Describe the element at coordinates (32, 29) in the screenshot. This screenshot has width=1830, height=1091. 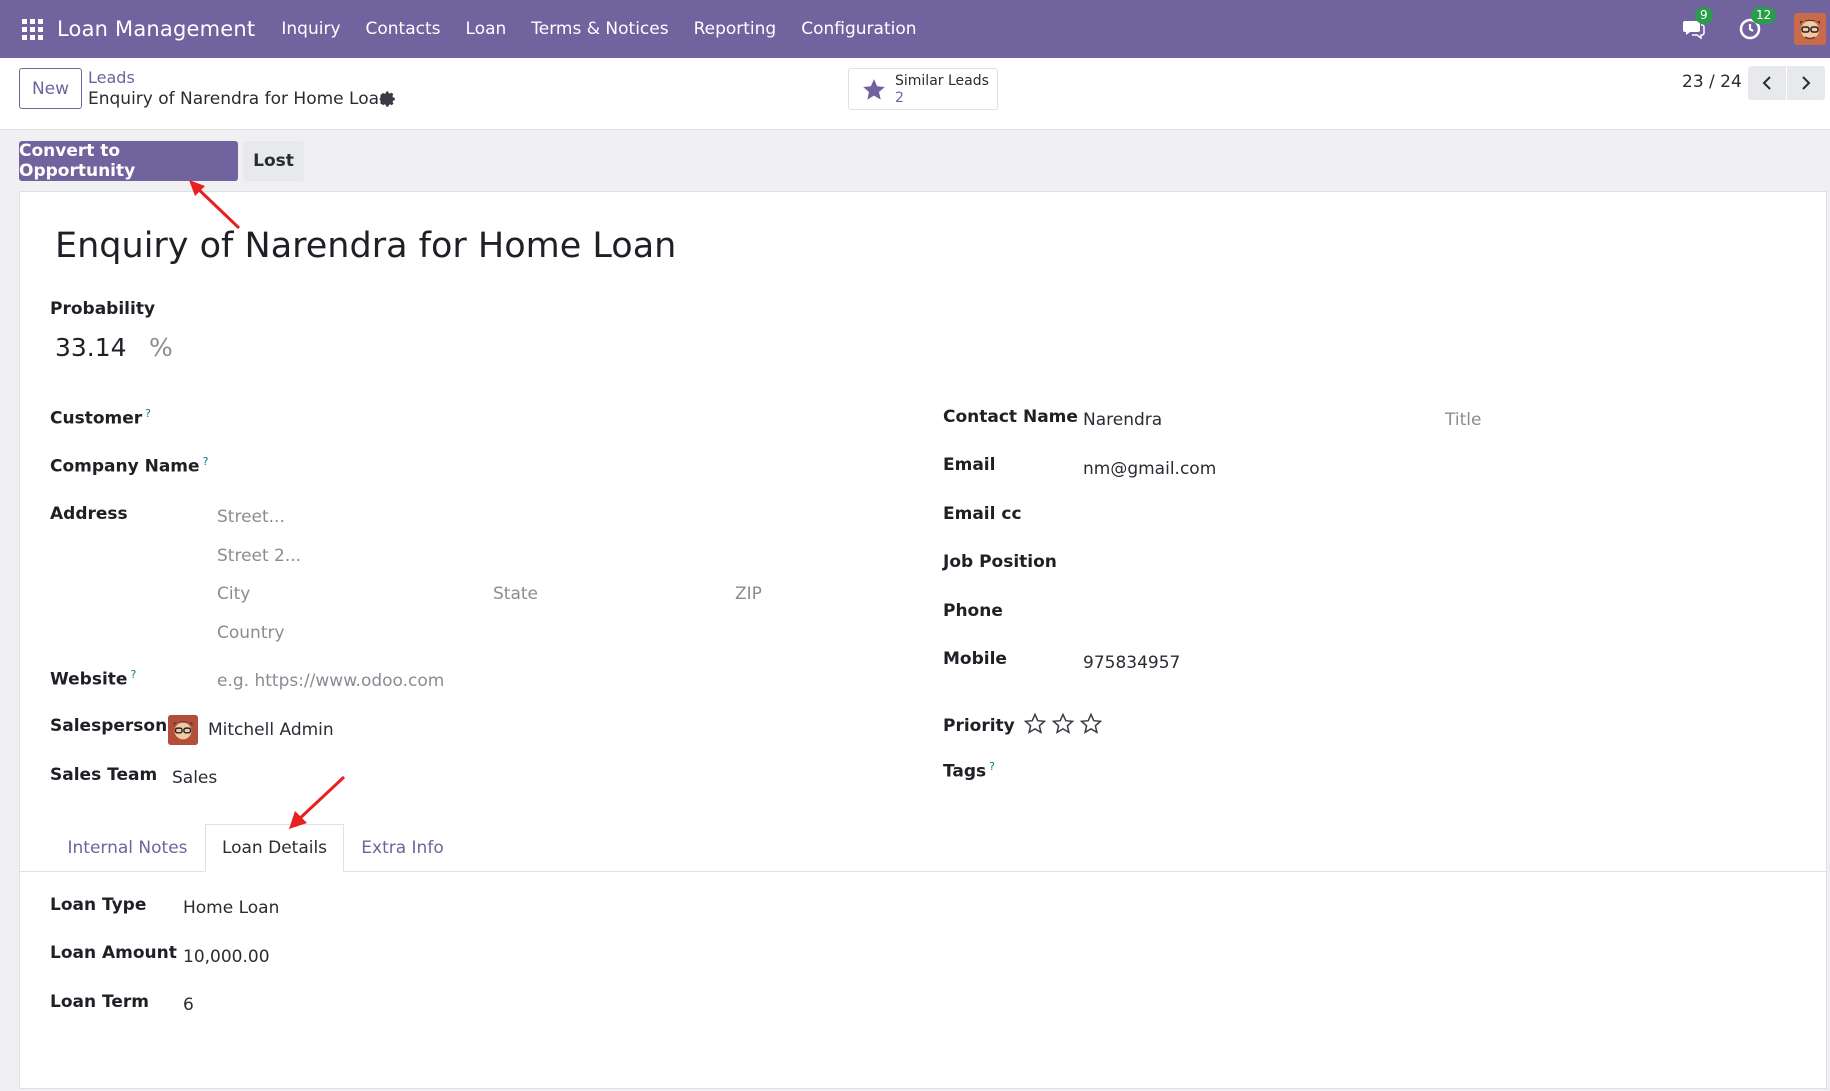
I see `apps-menu-icon` at that location.